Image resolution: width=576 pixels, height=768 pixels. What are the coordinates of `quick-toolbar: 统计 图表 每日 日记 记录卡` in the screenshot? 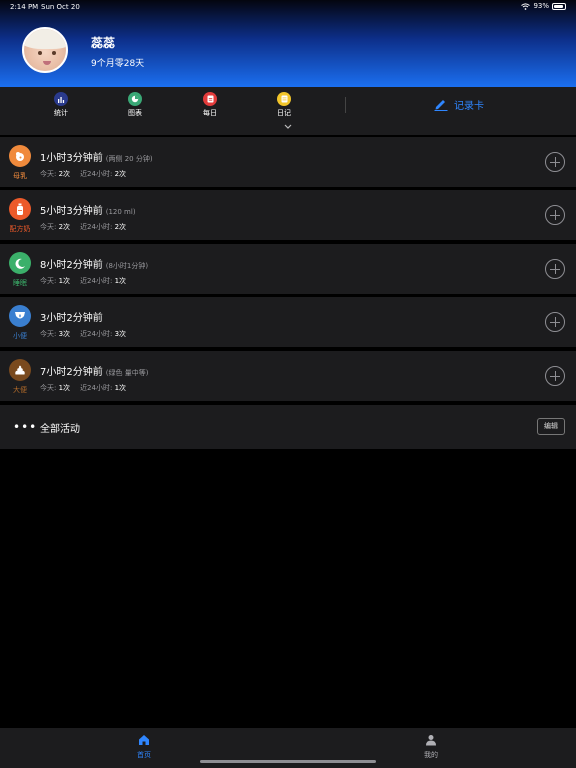 It's located at (288, 111).